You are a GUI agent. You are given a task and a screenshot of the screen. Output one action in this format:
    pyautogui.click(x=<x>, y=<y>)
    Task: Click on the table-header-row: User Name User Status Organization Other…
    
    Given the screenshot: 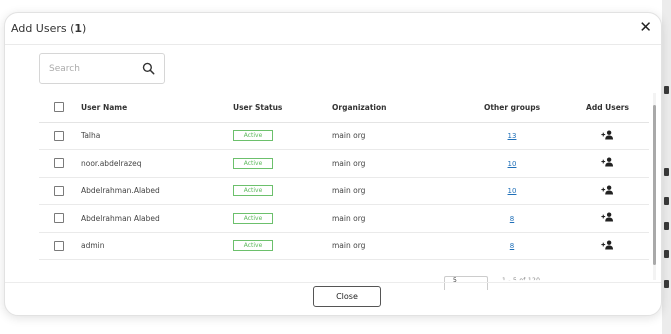 What is the action you would take?
    pyautogui.click(x=344, y=108)
    